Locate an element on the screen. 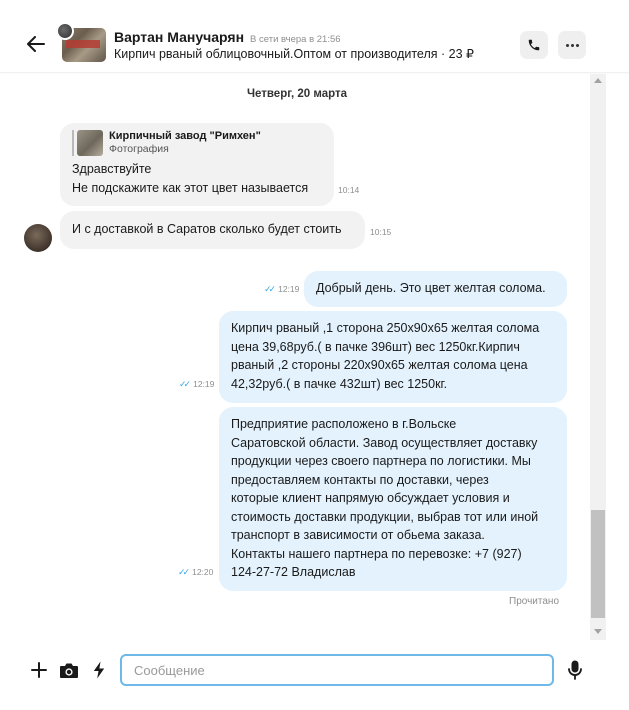  camera-button is located at coordinates (69, 670).